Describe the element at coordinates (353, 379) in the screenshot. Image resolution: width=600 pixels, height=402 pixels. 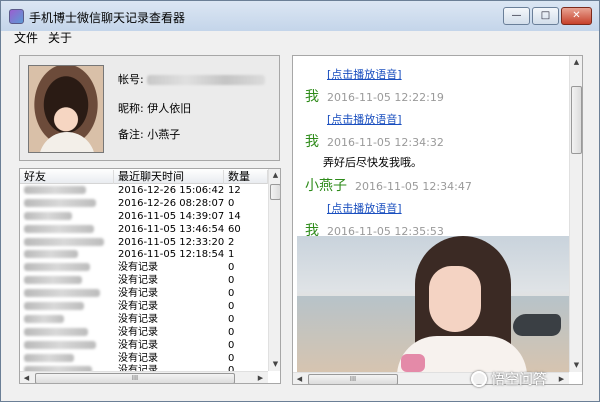
I see `chat-hscroll-thumb: III` at that location.